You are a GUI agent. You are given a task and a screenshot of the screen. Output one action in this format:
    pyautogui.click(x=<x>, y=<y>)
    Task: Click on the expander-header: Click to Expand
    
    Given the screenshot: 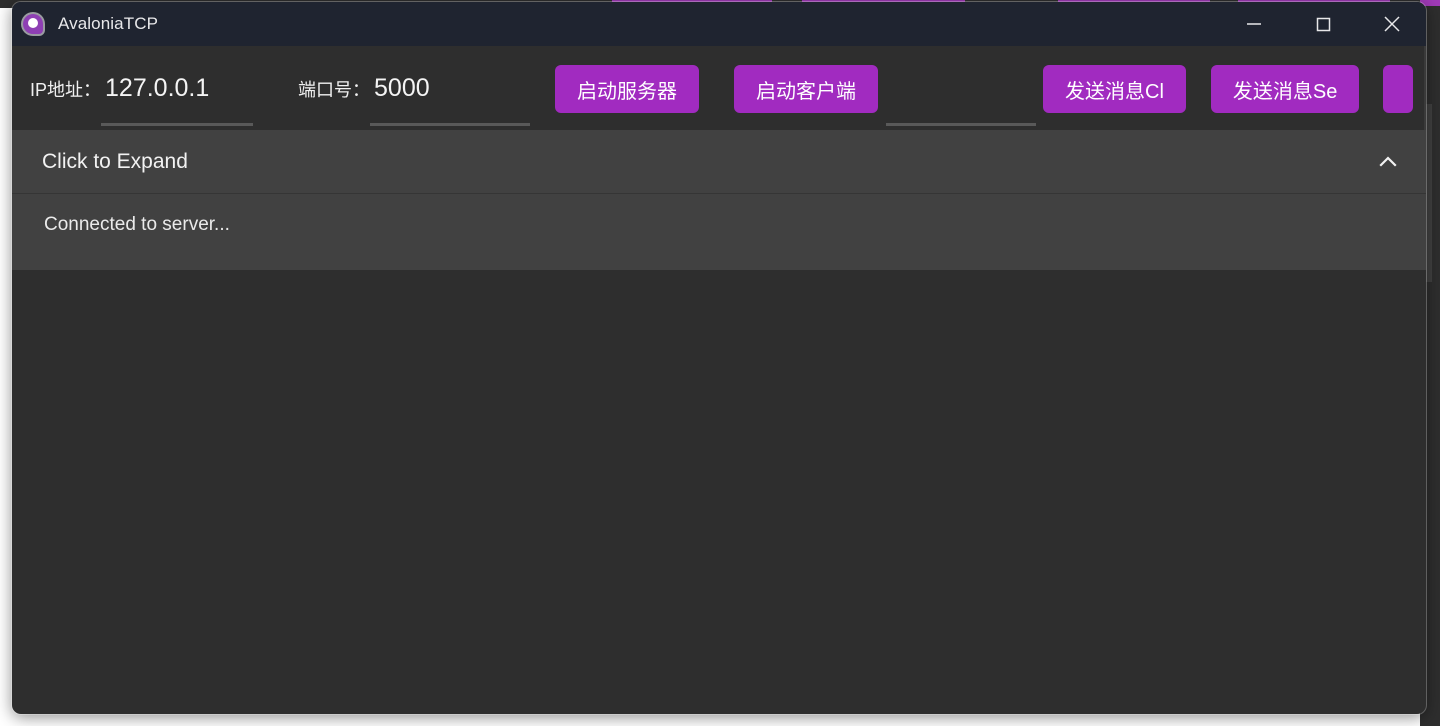 What is the action you would take?
    pyautogui.click(x=719, y=162)
    